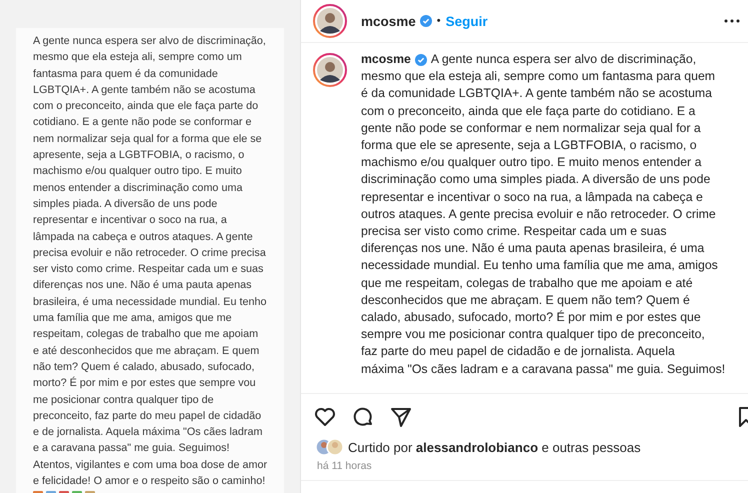 The width and height of the screenshot is (748, 493). Describe the element at coordinates (518, 351) in the screenshot. I see `caption-line: faz parte do meu papel de cidadão e de jornalista. Aquela` at that location.